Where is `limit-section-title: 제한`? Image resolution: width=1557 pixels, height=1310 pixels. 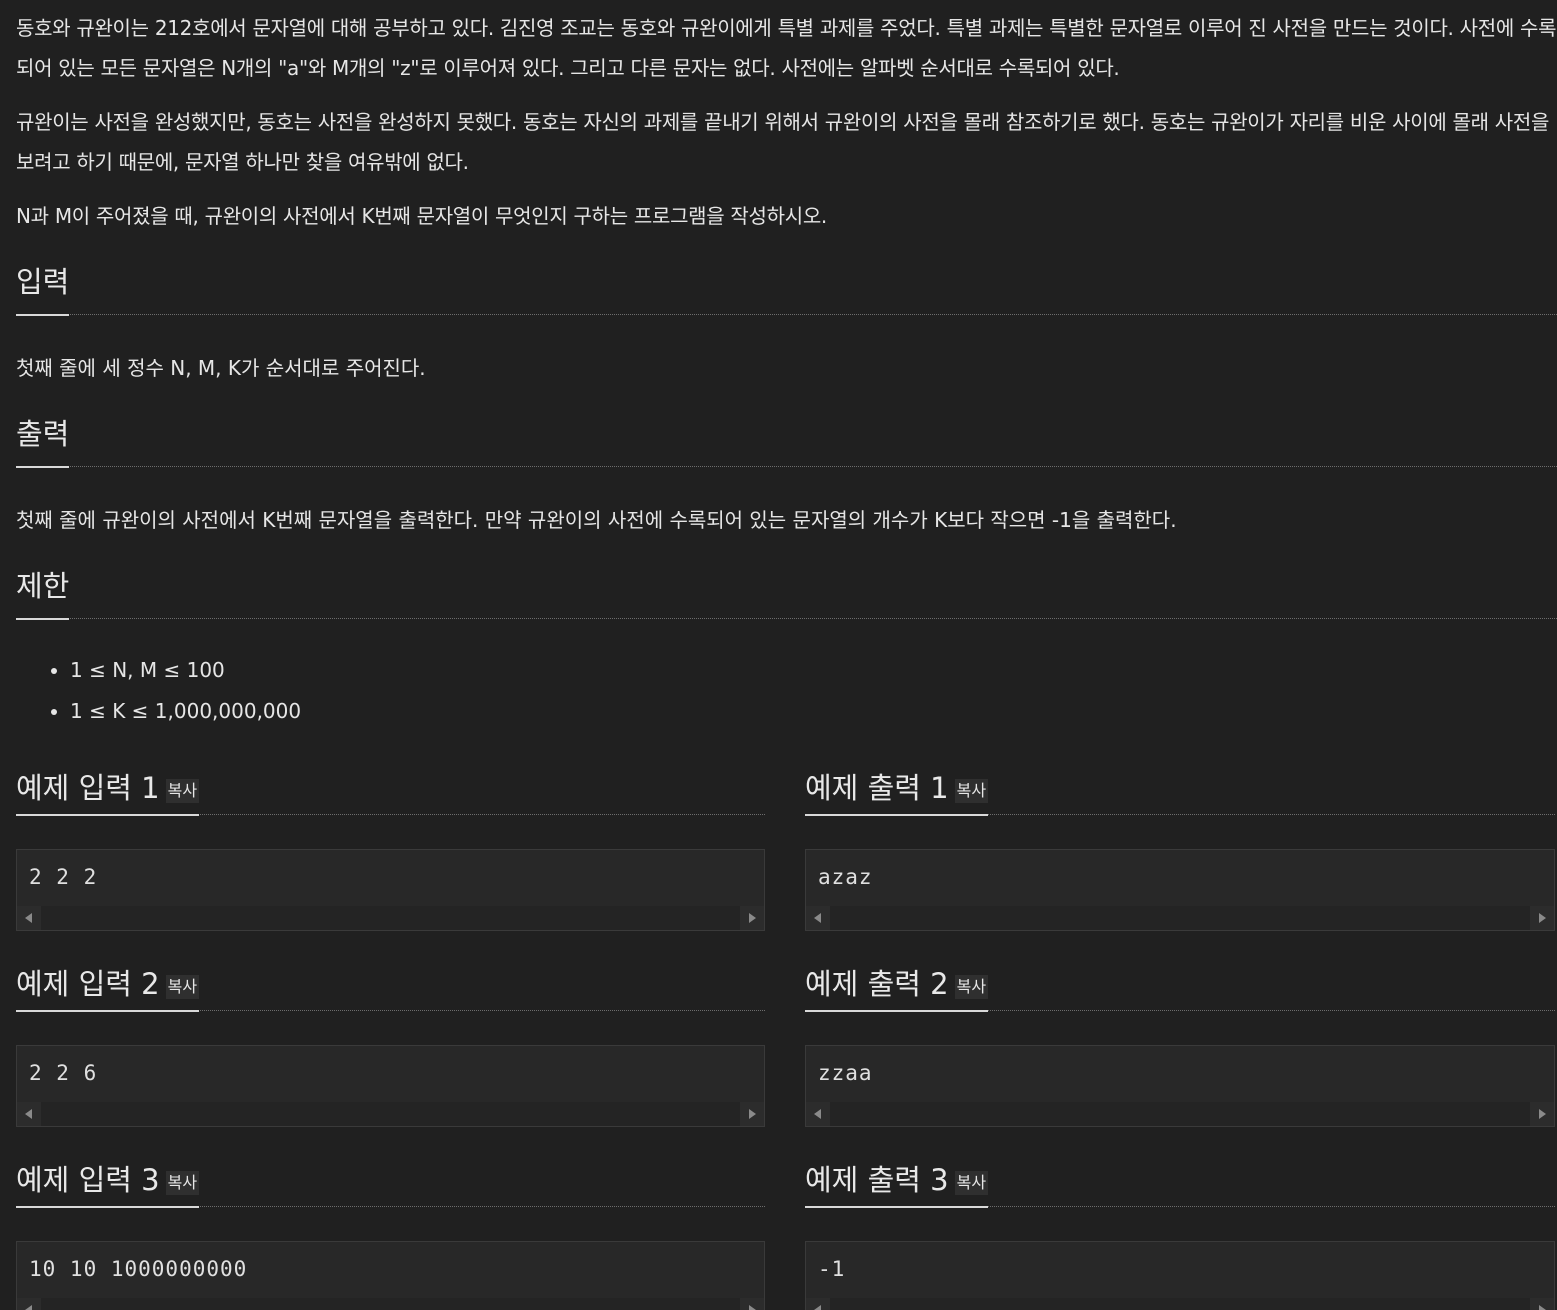 limit-section-title: 제한 is located at coordinates (43, 593).